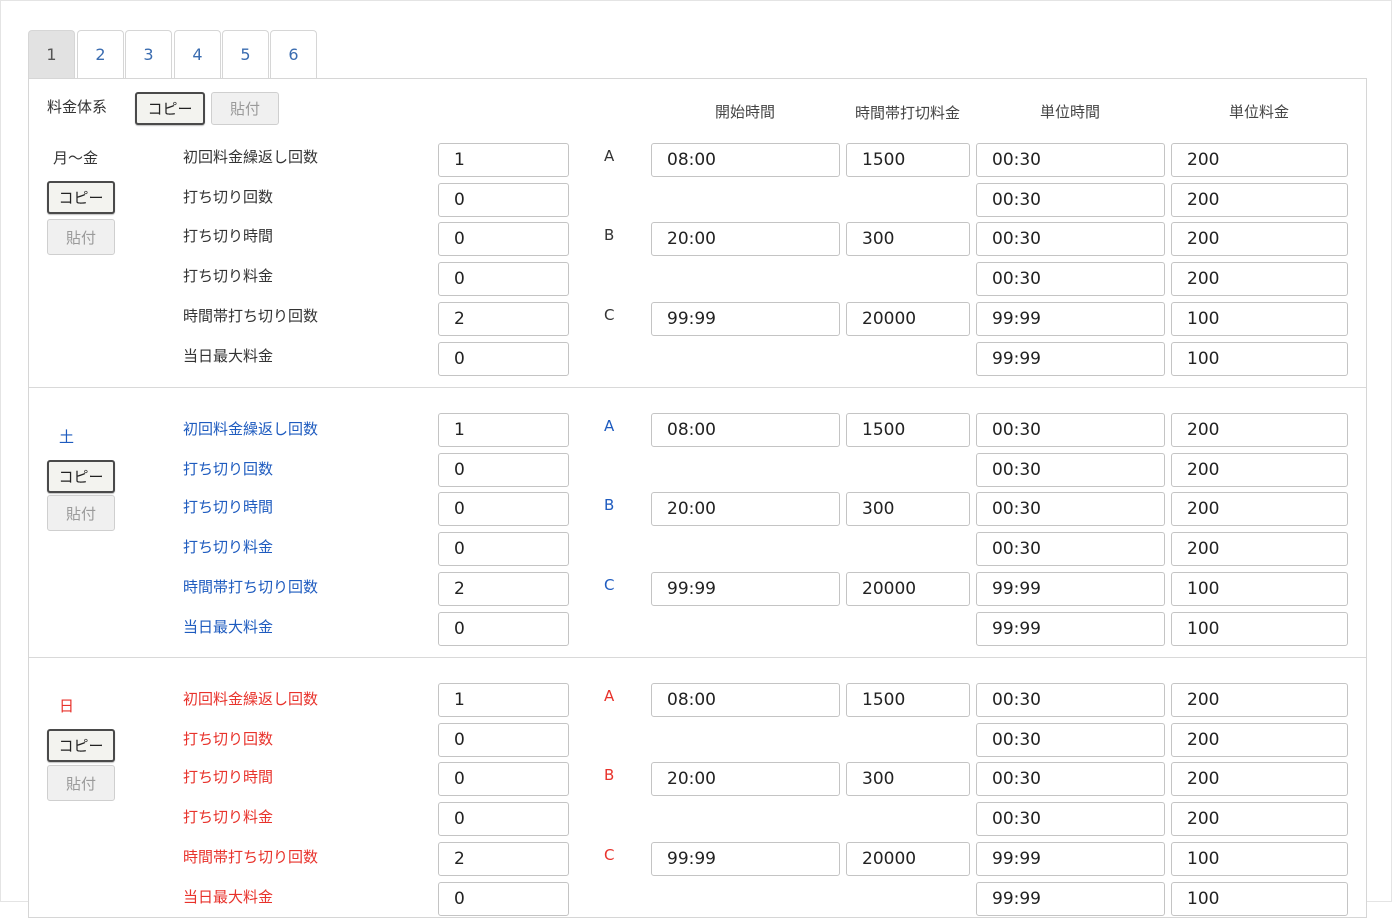 This screenshot has width=1392, height=918. What do you see at coordinates (76, 158) in the screenshot?
I see `day-label: 月～金` at bounding box center [76, 158].